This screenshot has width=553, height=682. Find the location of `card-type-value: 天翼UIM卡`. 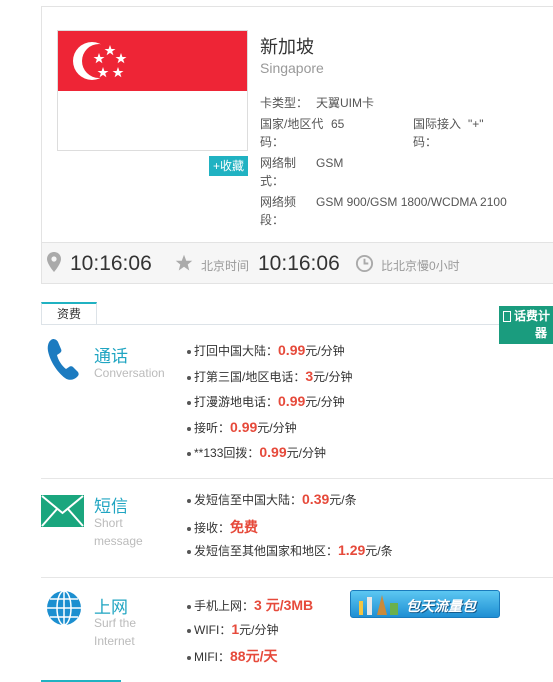

card-type-value: 天翼UIM卡 is located at coordinates (345, 103).